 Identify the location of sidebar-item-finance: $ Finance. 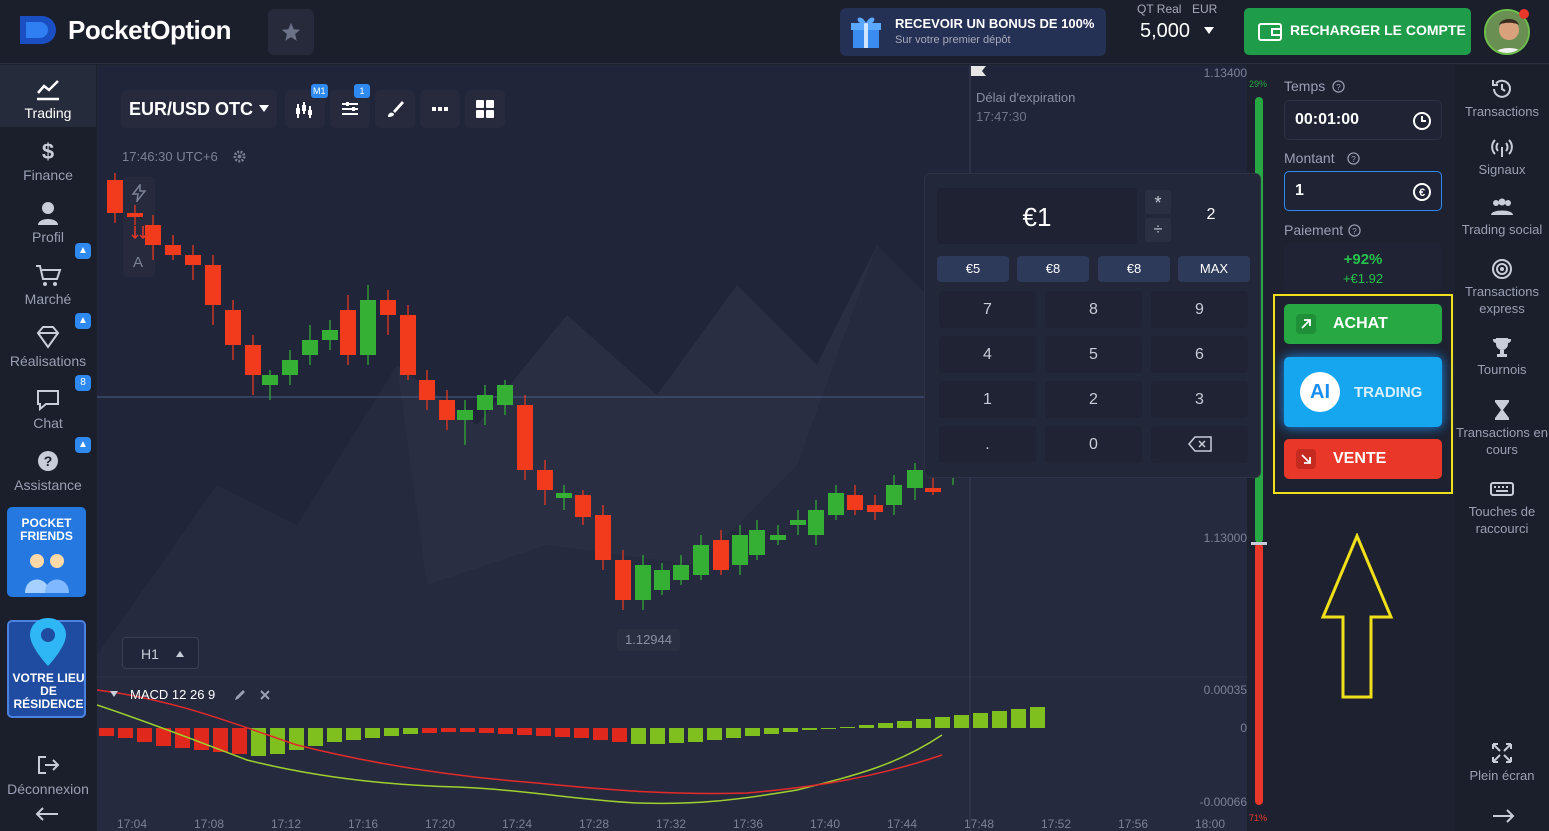
(48, 158).